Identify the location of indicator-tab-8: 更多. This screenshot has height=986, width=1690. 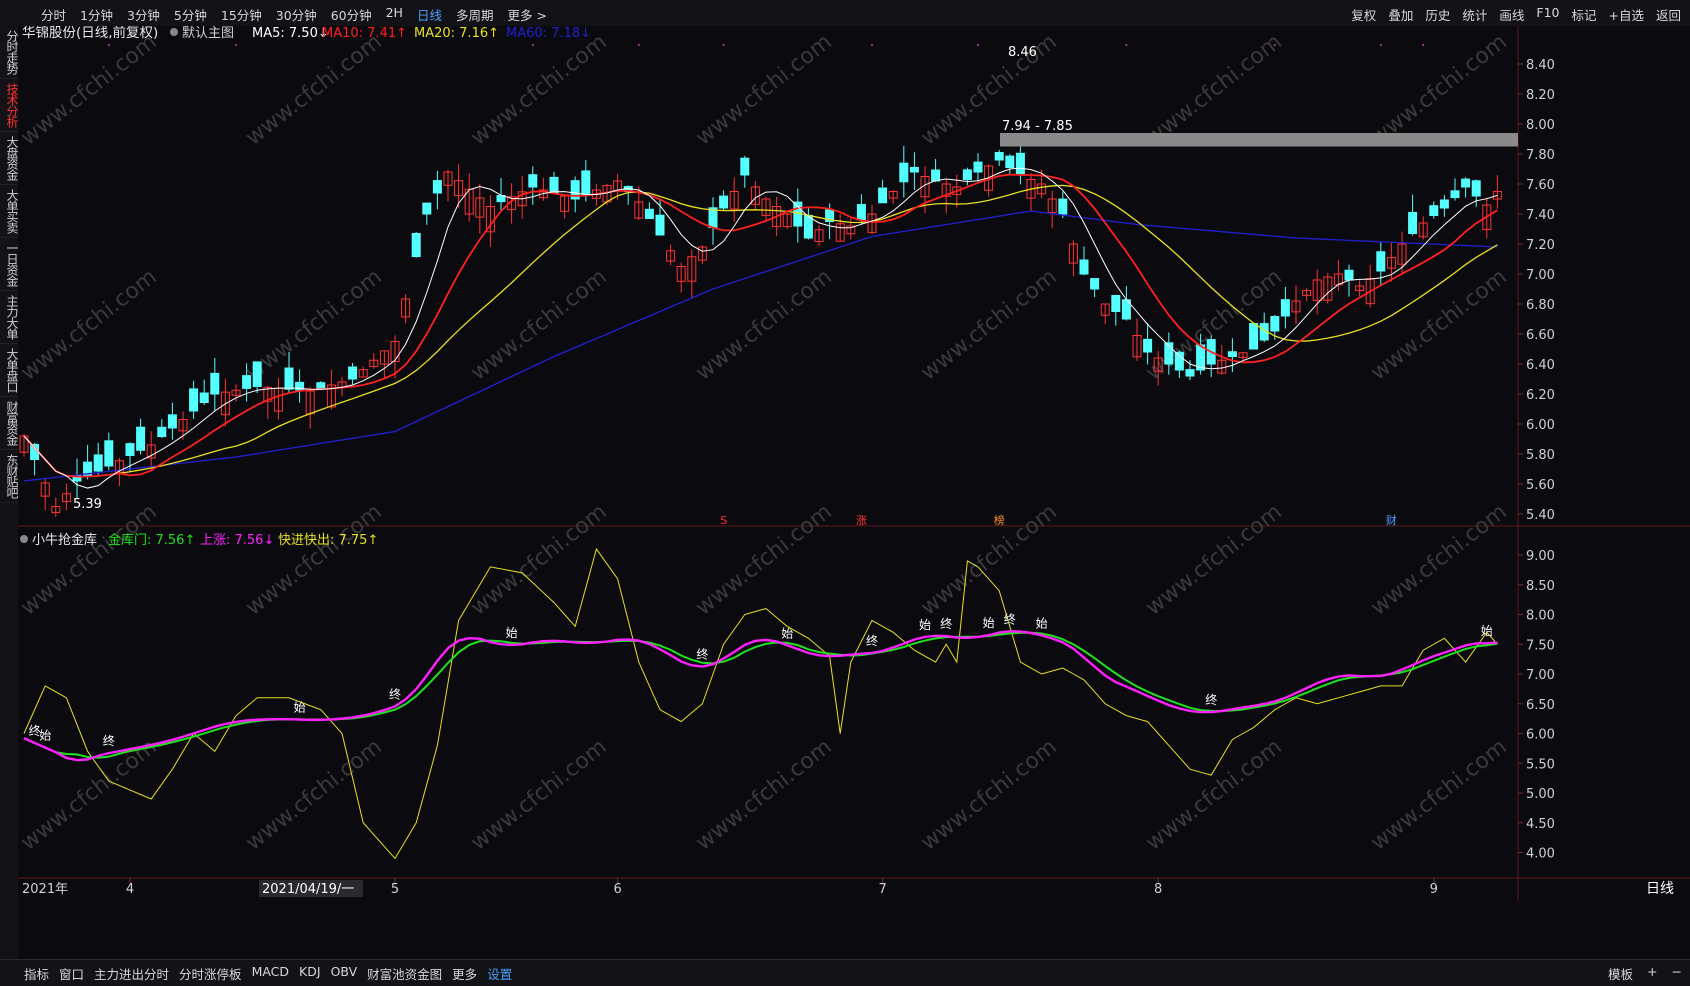
(464, 973).